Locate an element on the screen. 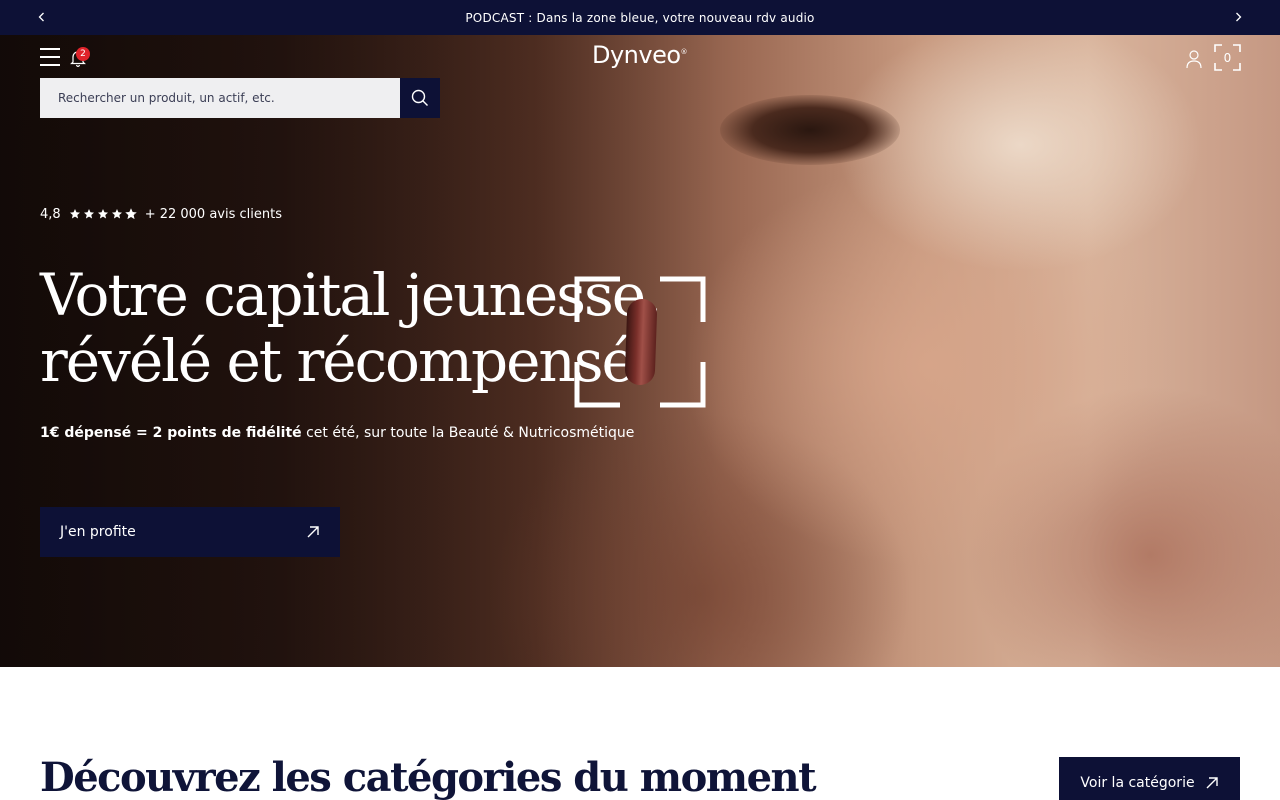  brand-logo: Dynveo® is located at coordinates (642, 57).